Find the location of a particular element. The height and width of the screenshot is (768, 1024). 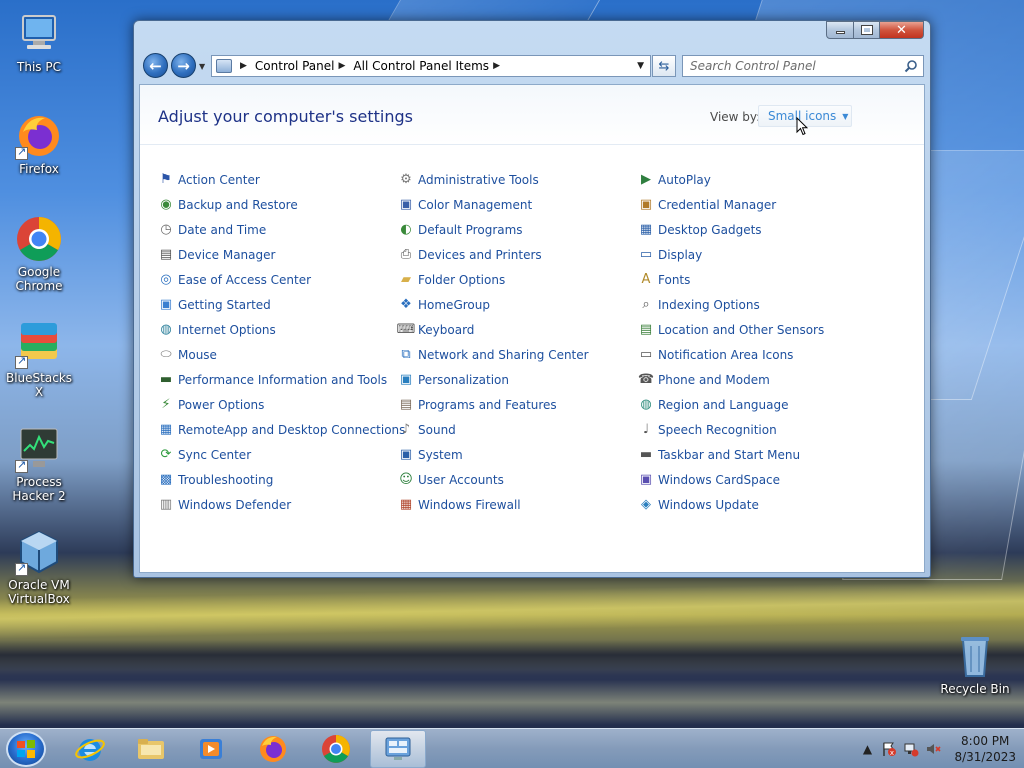

taskbar-chrome is located at coordinates (336, 749).